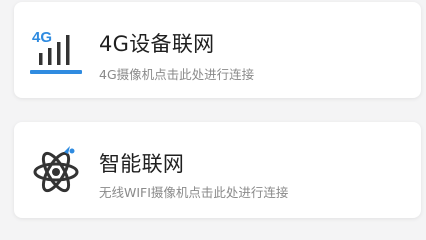 The width and height of the screenshot is (426, 240). Describe the element at coordinates (56, 170) in the screenshot. I see `atom-network-icon` at that location.